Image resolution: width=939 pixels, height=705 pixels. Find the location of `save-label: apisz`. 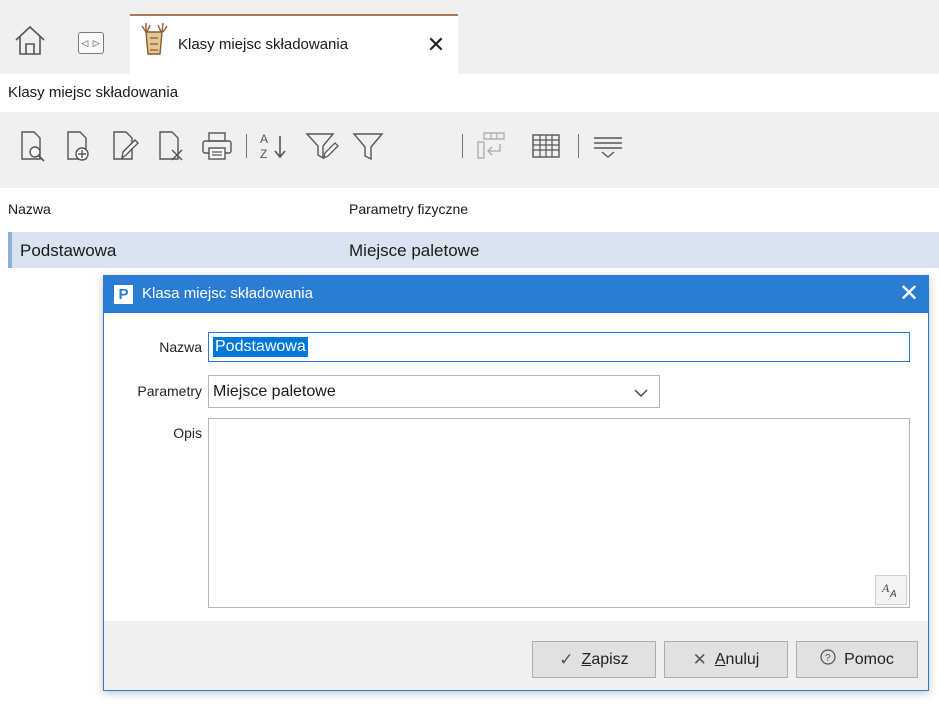

save-label: apisz is located at coordinates (610, 659).